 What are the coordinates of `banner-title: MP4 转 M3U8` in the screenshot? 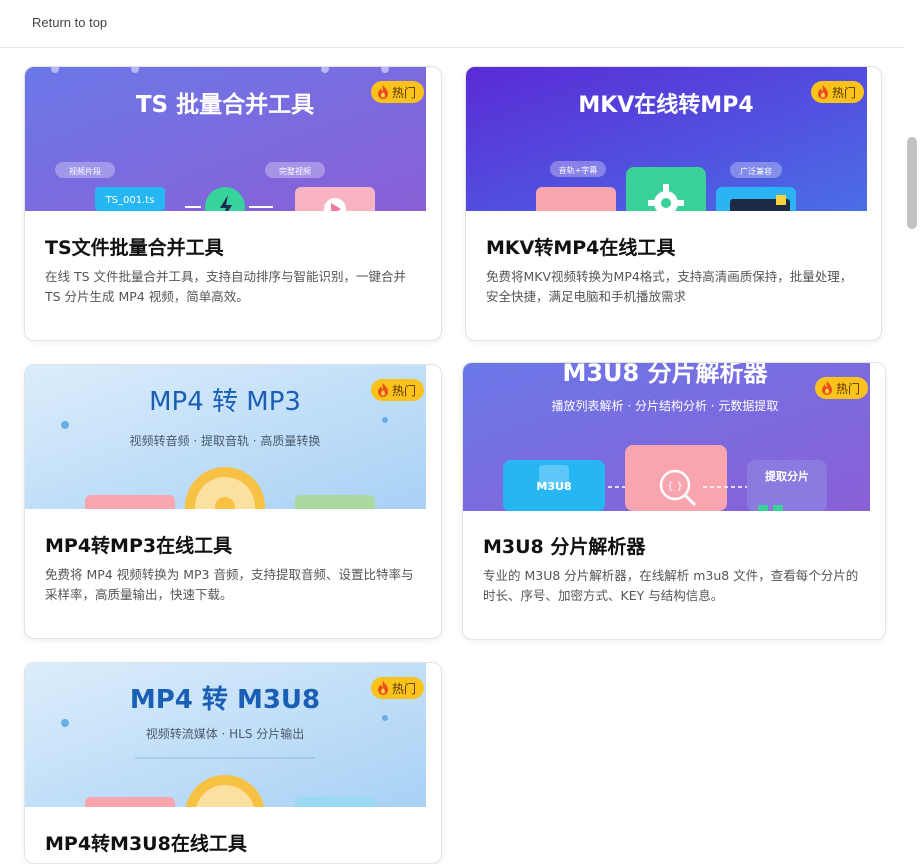 It's located at (225, 700).